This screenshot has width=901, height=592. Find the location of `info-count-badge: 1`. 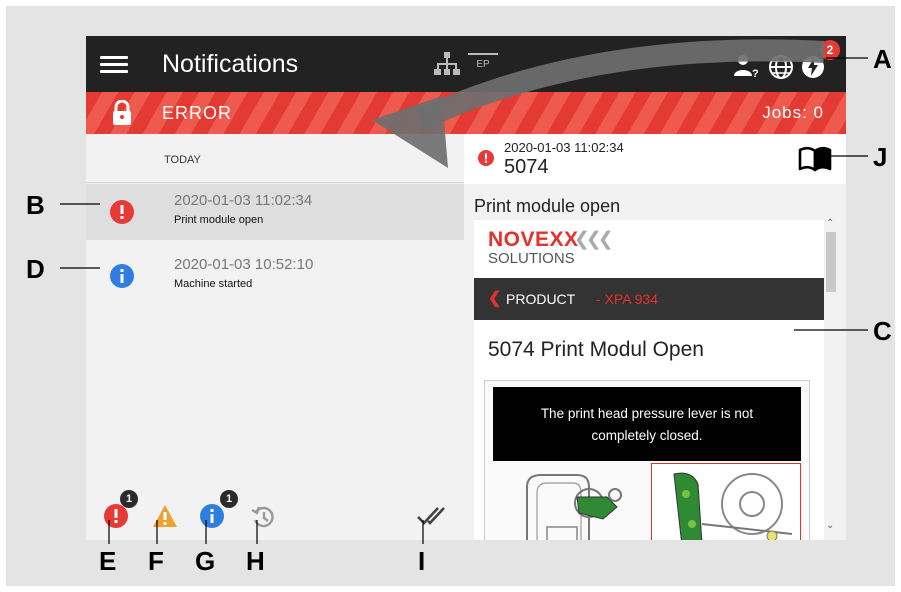

info-count-badge: 1 is located at coordinates (229, 499).